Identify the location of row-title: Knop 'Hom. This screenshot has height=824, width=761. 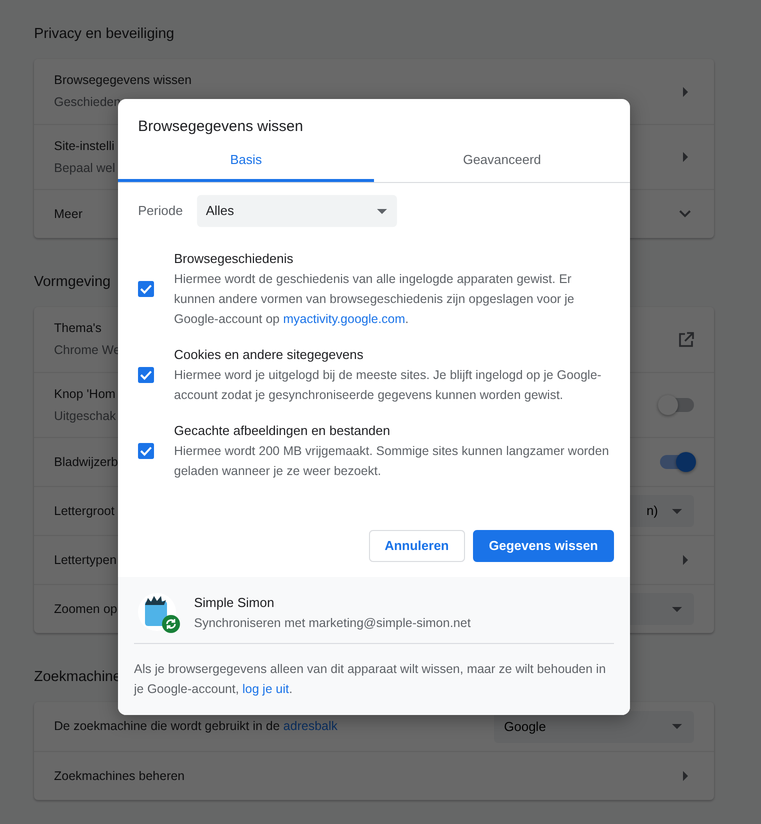
(85, 394).